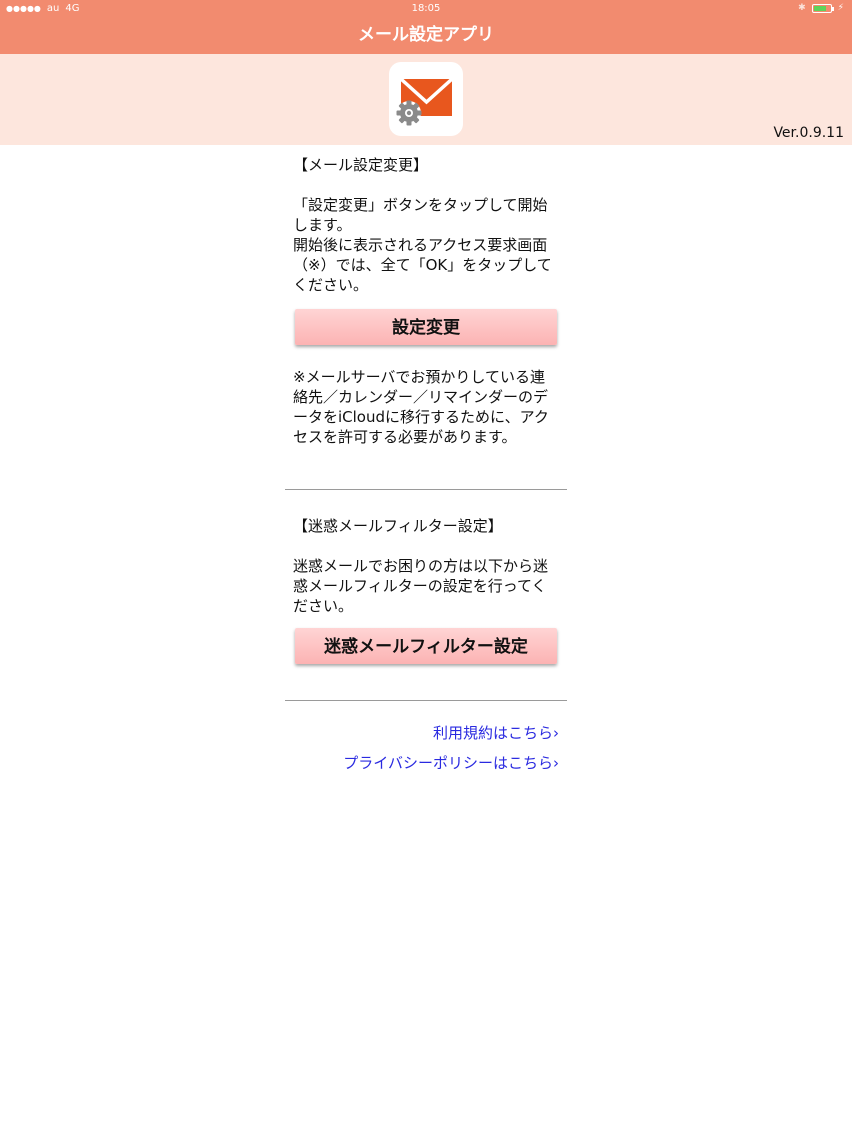  I want to click on version-label: Ver.0.9.11, so click(808, 133).